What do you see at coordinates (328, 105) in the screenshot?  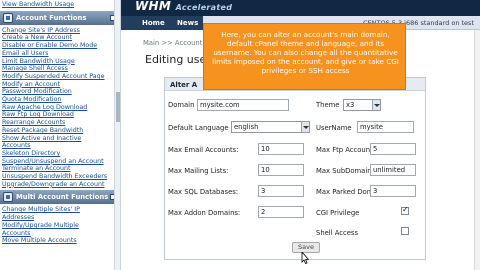 I see `theme-label: Theme` at bounding box center [328, 105].